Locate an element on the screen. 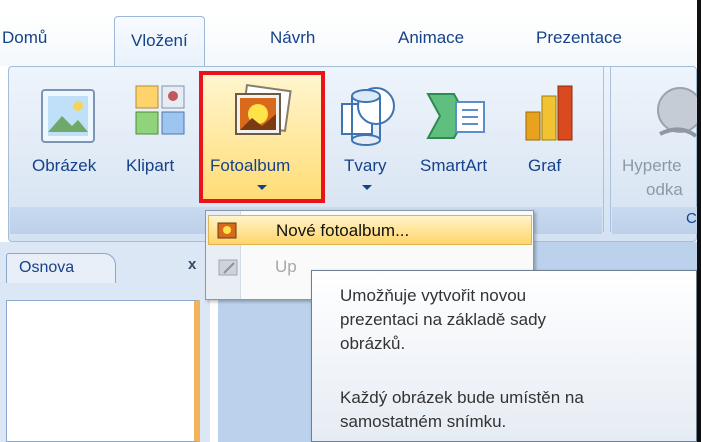 The width and height of the screenshot is (701, 442). hyperlink-icon is located at coordinates (673, 114).